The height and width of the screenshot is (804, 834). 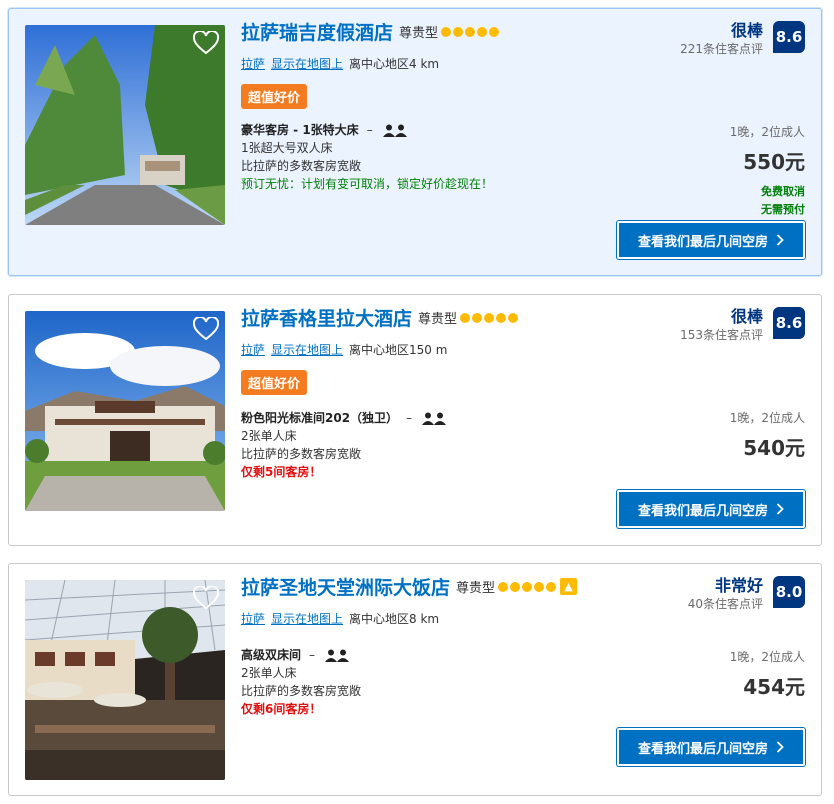 I want to click on review-count: 40条住客点评, so click(x=725, y=604).